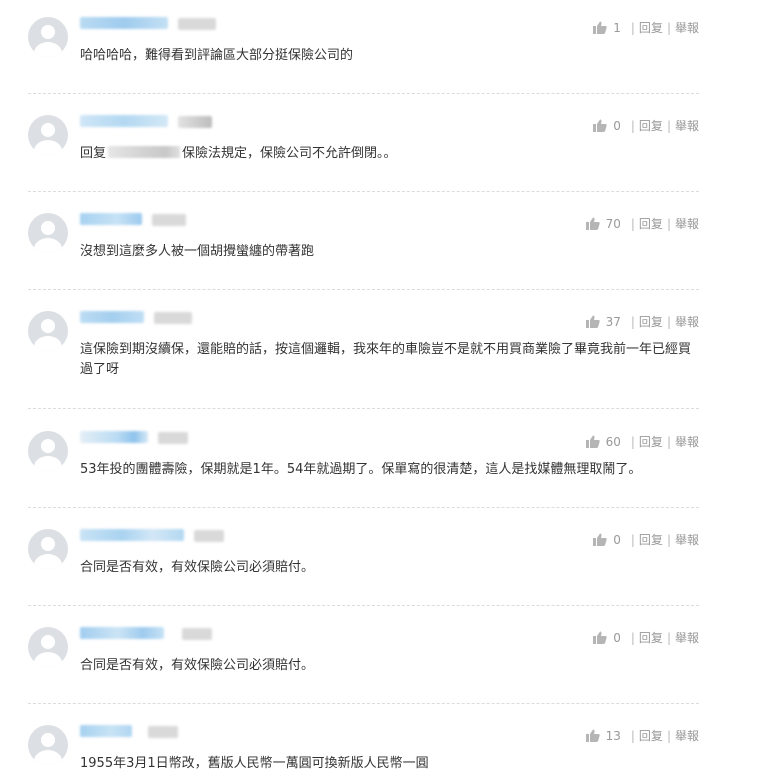 This screenshot has width=765, height=782. Describe the element at coordinates (93, 153) in the screenshot. I see `reply-prefix: 回复` at that location.